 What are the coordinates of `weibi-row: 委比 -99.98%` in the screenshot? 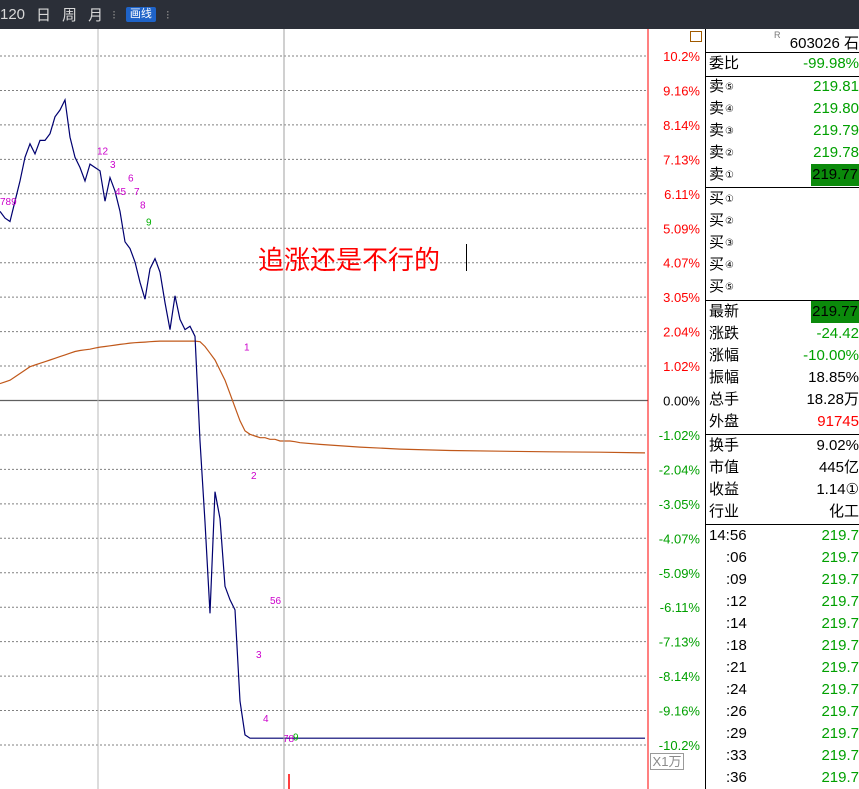 It's located at (782, 64).